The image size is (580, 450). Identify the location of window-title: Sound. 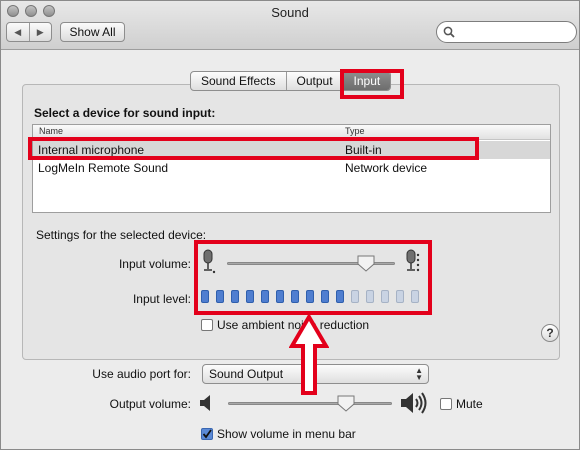
(290, 12).